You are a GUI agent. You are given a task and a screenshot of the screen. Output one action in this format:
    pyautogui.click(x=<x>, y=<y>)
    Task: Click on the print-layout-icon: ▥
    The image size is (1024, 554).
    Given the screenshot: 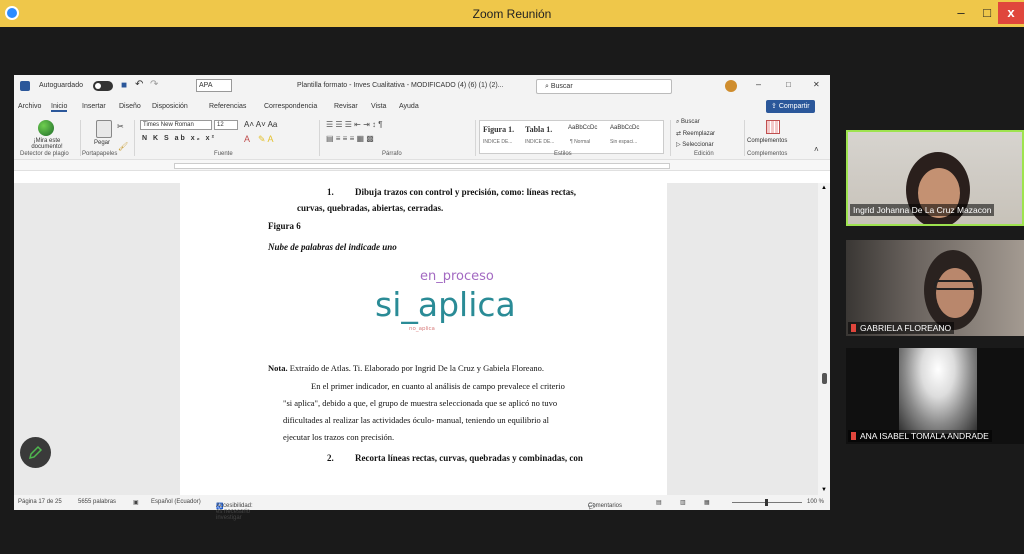 What is the action you would take?
    pyautogui.click(x=683, y=502)
    